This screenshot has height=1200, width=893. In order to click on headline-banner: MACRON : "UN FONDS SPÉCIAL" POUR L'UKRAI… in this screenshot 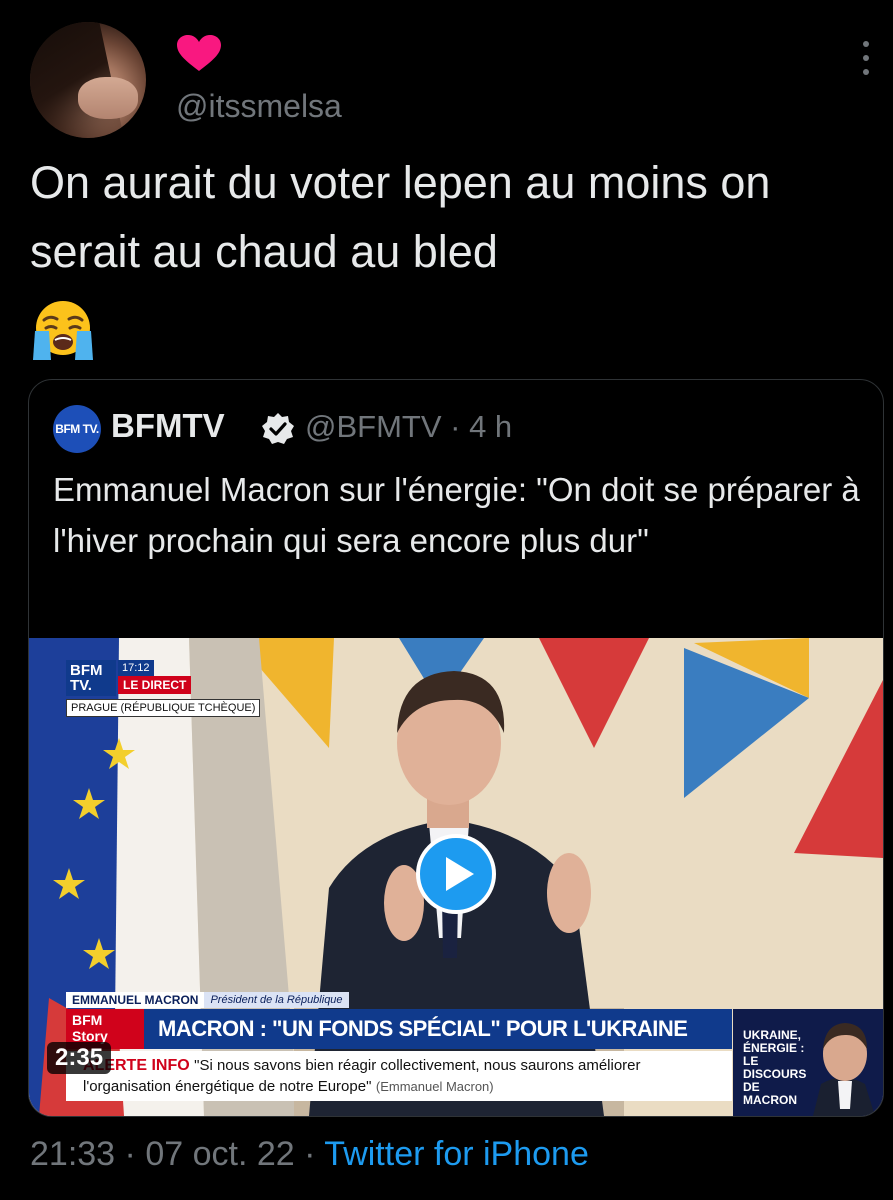, I will do `click(438, 1029)`.